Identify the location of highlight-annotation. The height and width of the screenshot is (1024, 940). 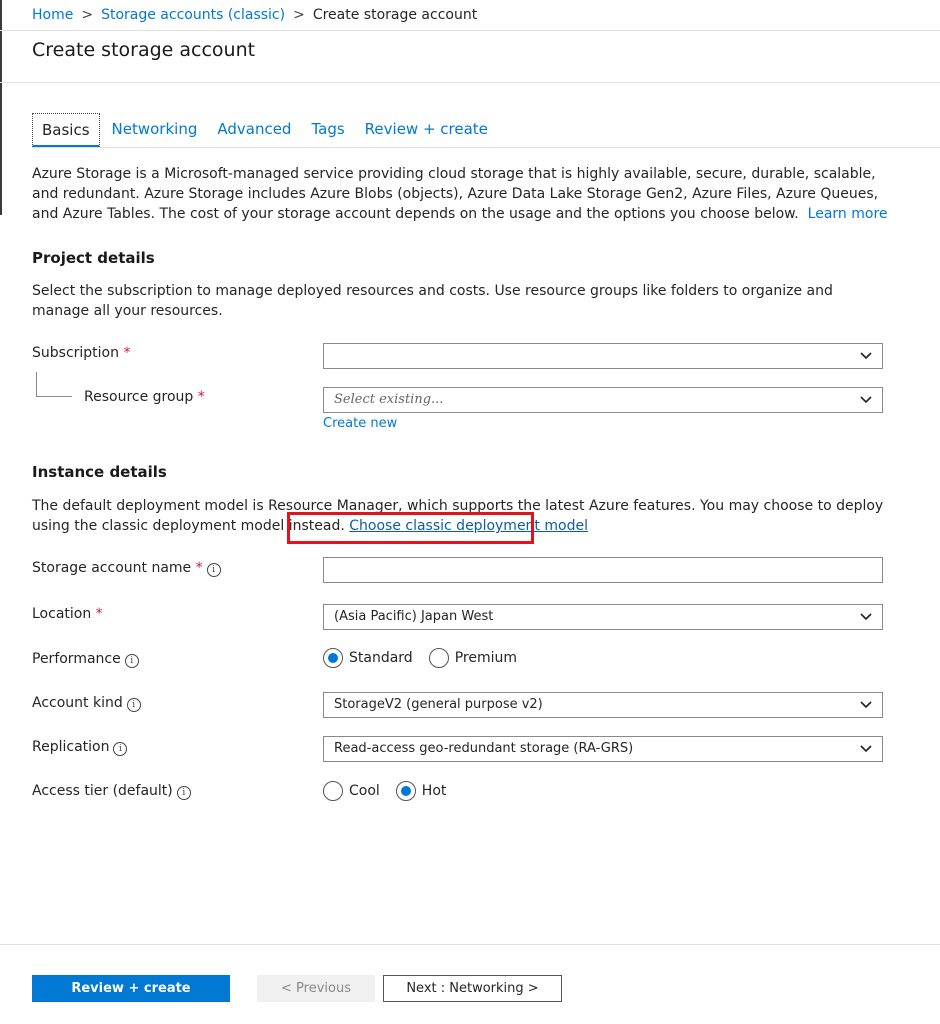
(410, 528).